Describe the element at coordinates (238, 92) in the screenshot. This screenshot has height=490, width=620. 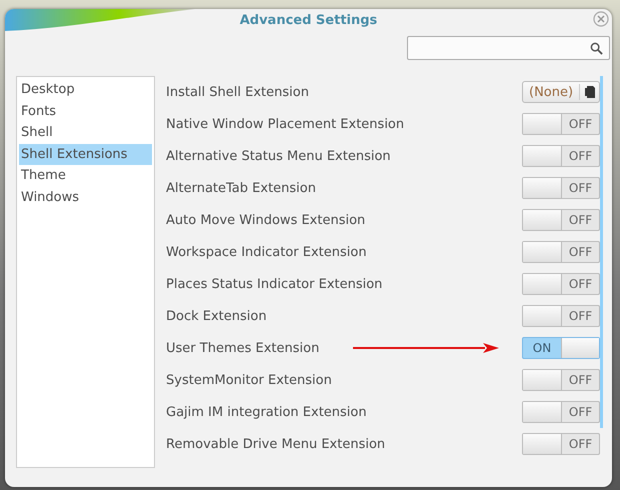
I see `setting-label: Install Shell Extension` at that location.